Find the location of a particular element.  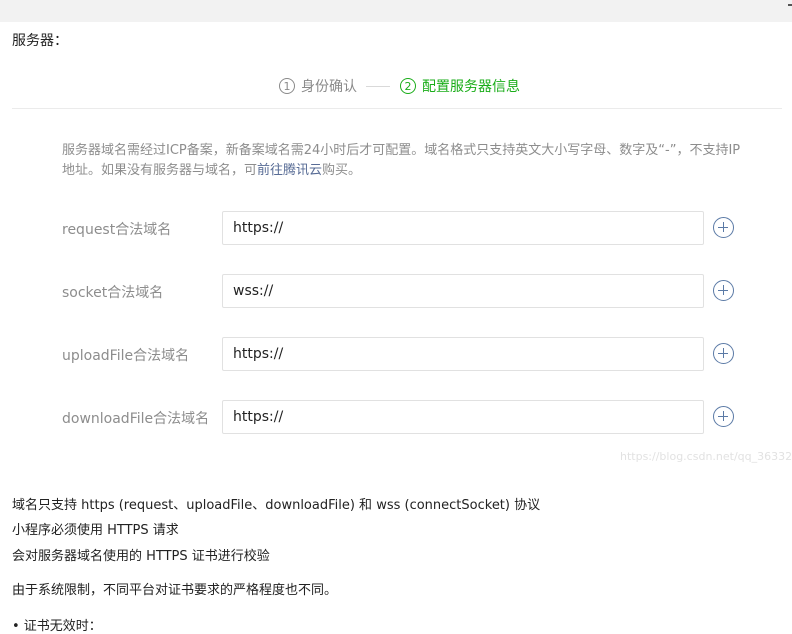

header-divider is located at coordinates (397, 108).